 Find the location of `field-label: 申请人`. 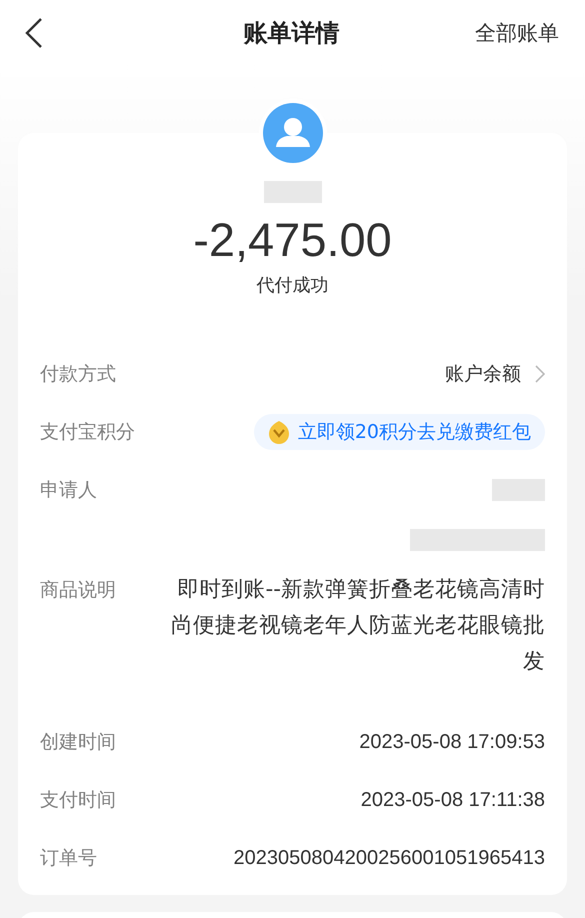

field-label: 申请人 is located at coordinates (68, 490).